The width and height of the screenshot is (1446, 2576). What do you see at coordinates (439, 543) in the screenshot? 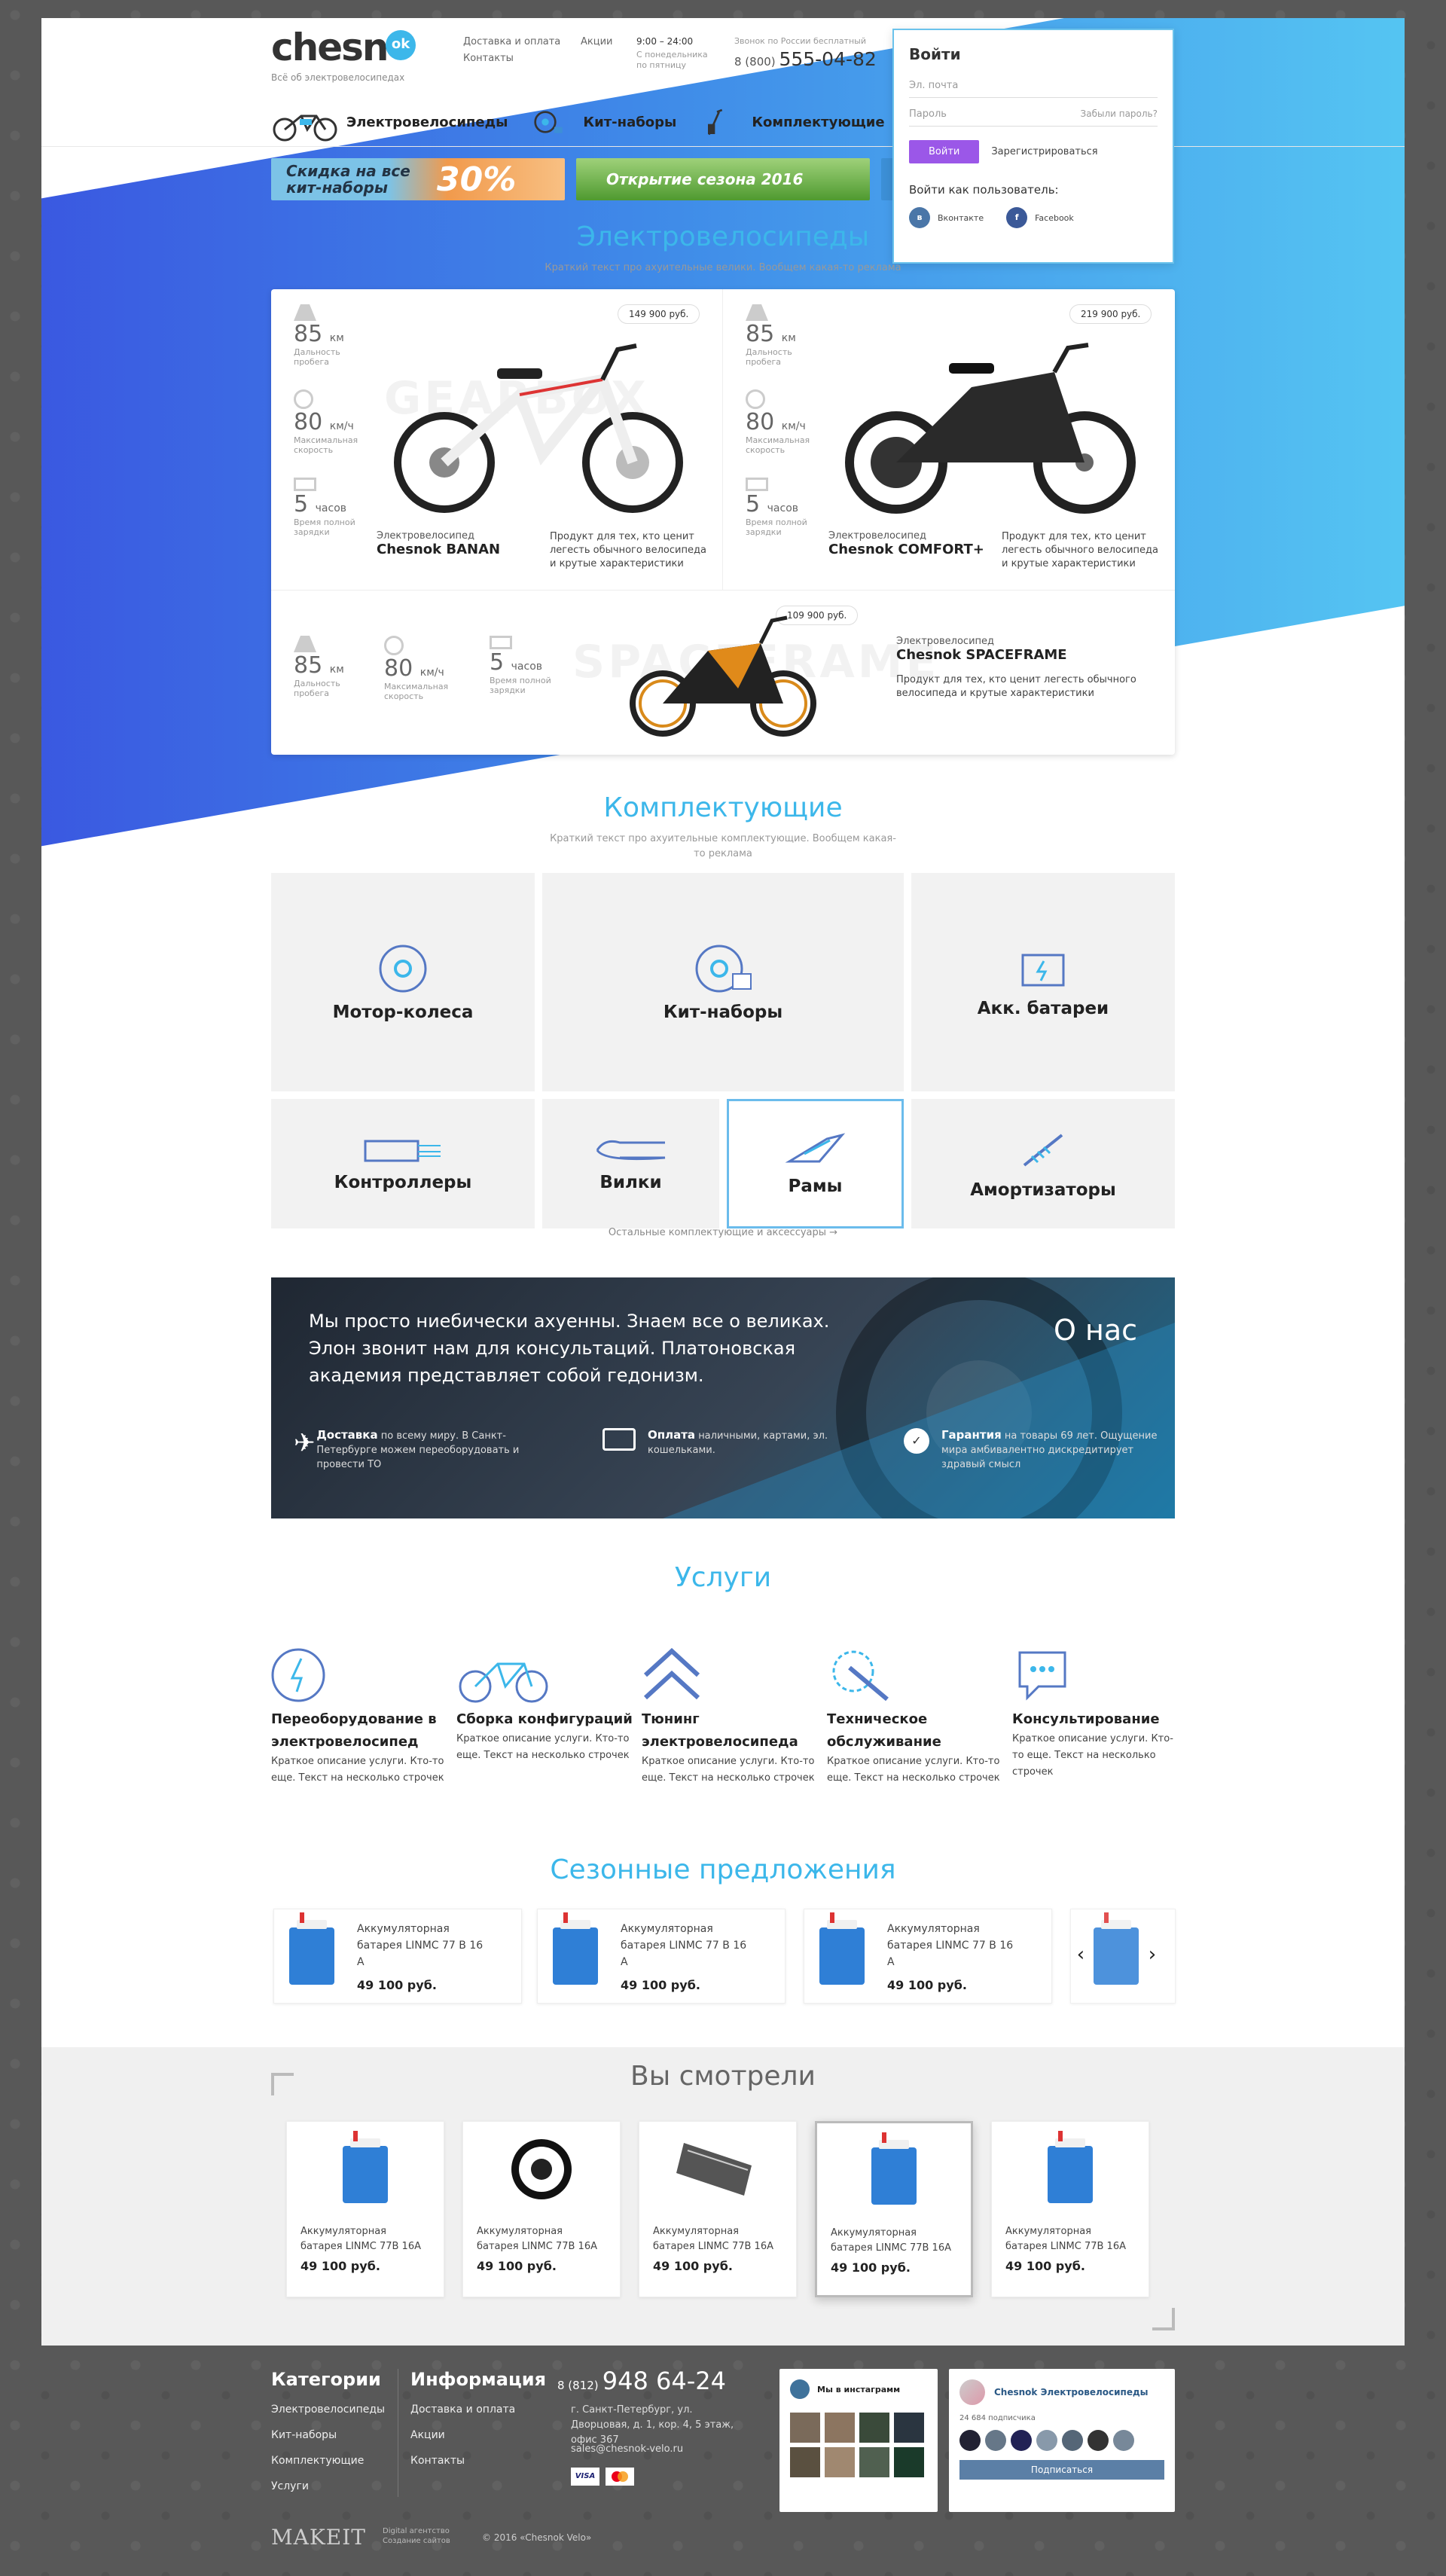
I see `bike-title: Электровелосипед Chesnok BANAN` at bounding box center [439, 543].